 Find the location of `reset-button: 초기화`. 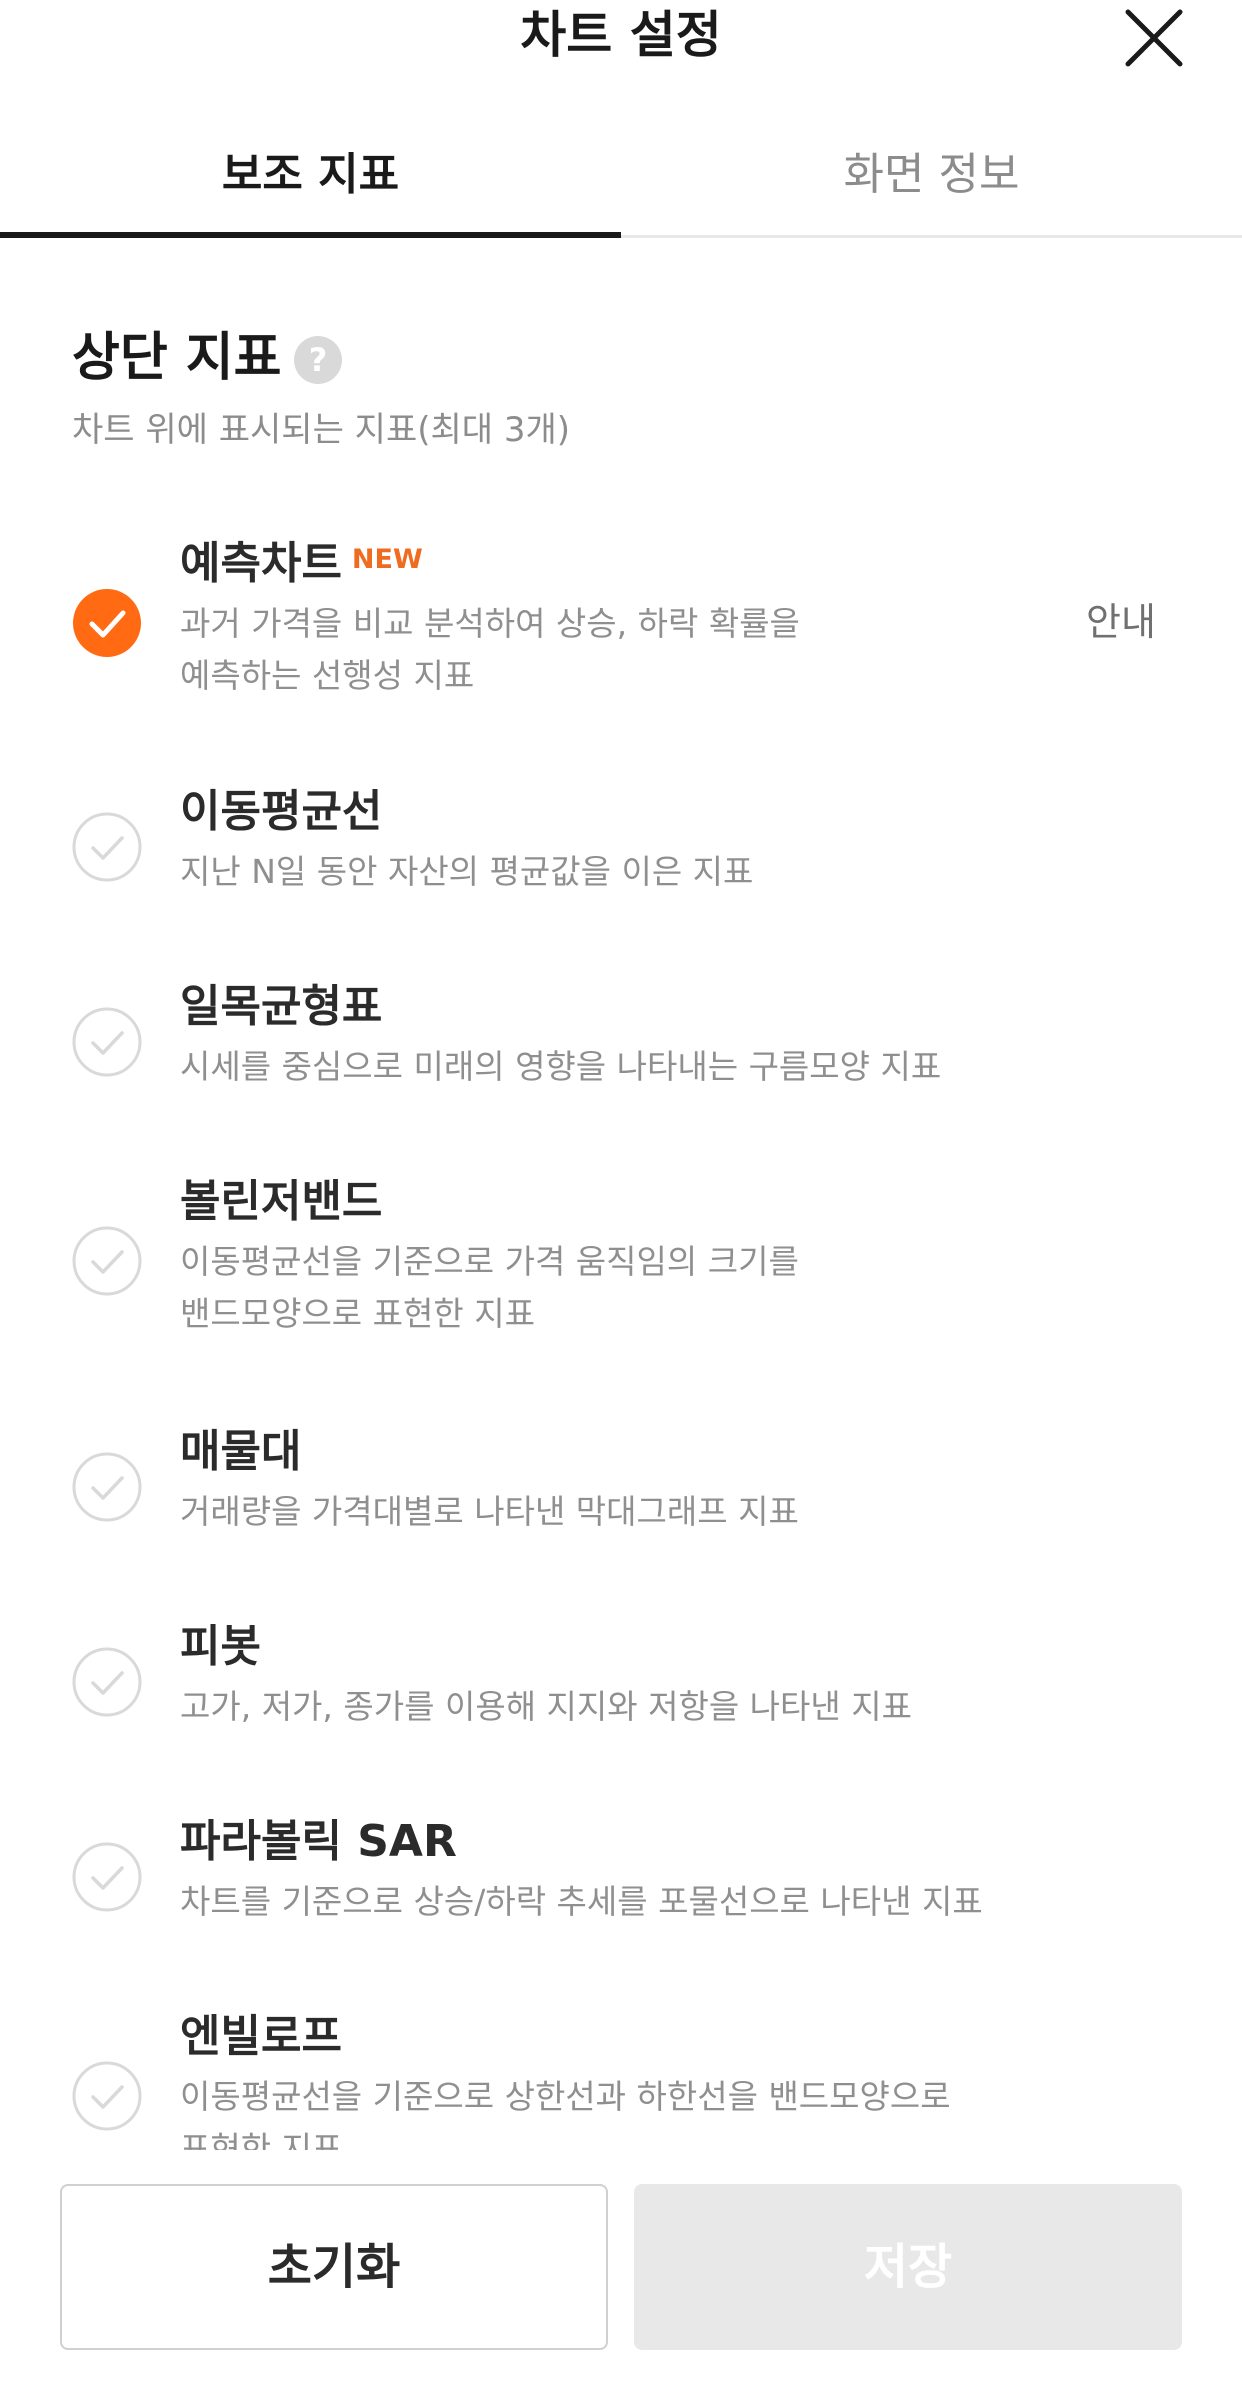

reset-button: 초기화 is located at coordinates (334, 2267).